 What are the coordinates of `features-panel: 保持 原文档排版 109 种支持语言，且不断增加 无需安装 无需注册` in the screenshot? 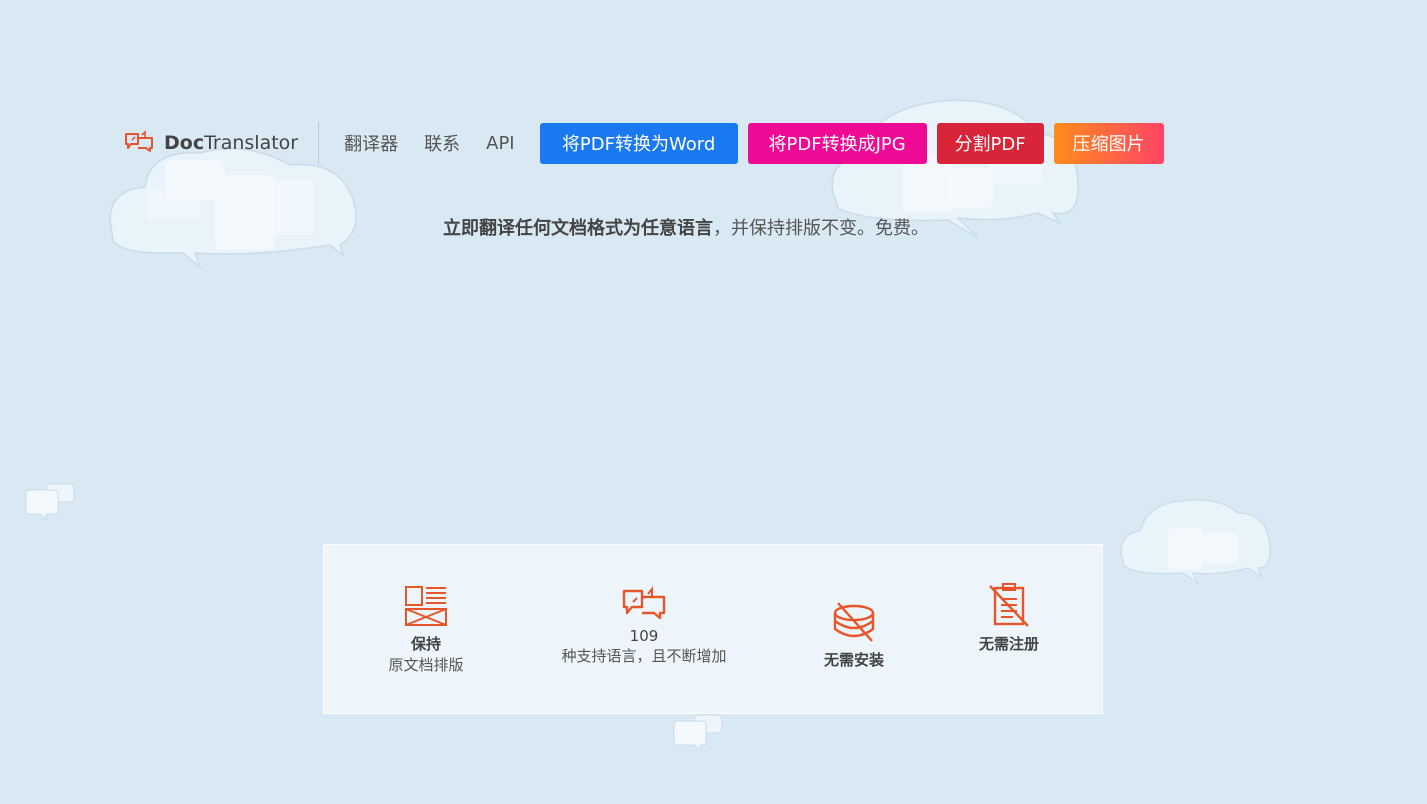 It's located at (713, 629).